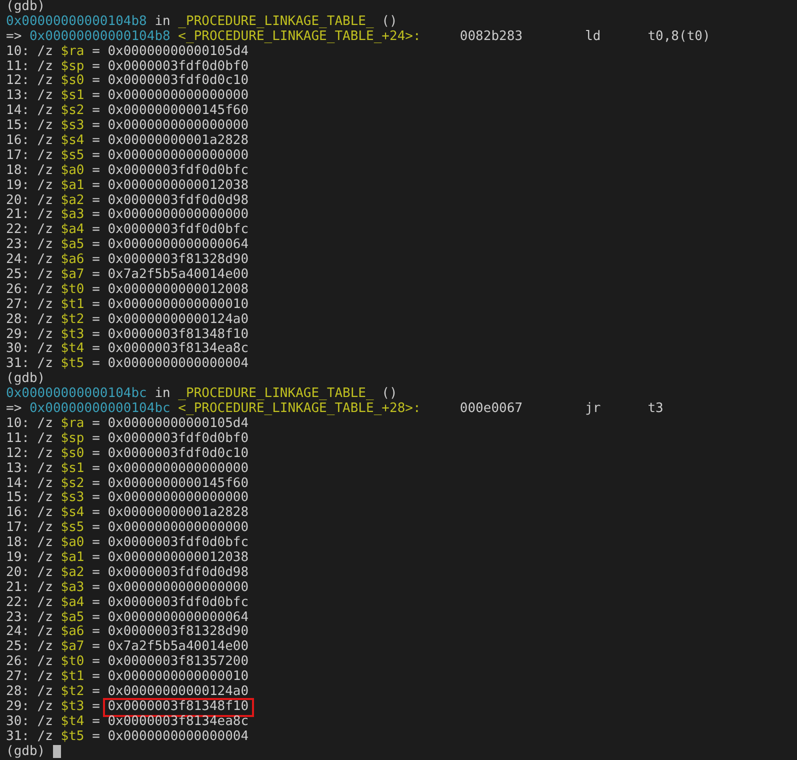 This screenshot has width=797, height=760. Describe the element at coordinates (18, 215) in the screenshot. I see `display-index: 21:` at that location.